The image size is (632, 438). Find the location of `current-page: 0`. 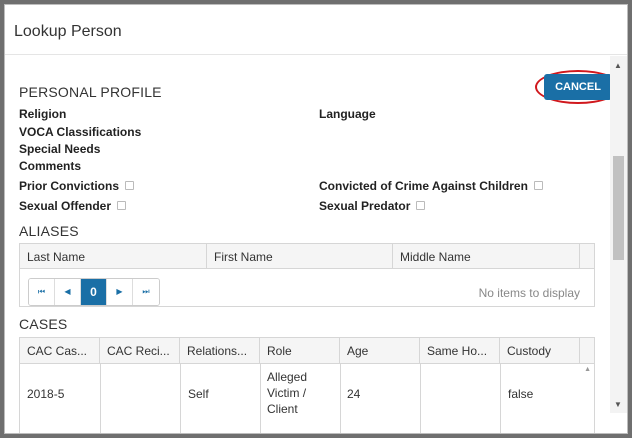

current-page: 0 is located at coordinates (94, 292).